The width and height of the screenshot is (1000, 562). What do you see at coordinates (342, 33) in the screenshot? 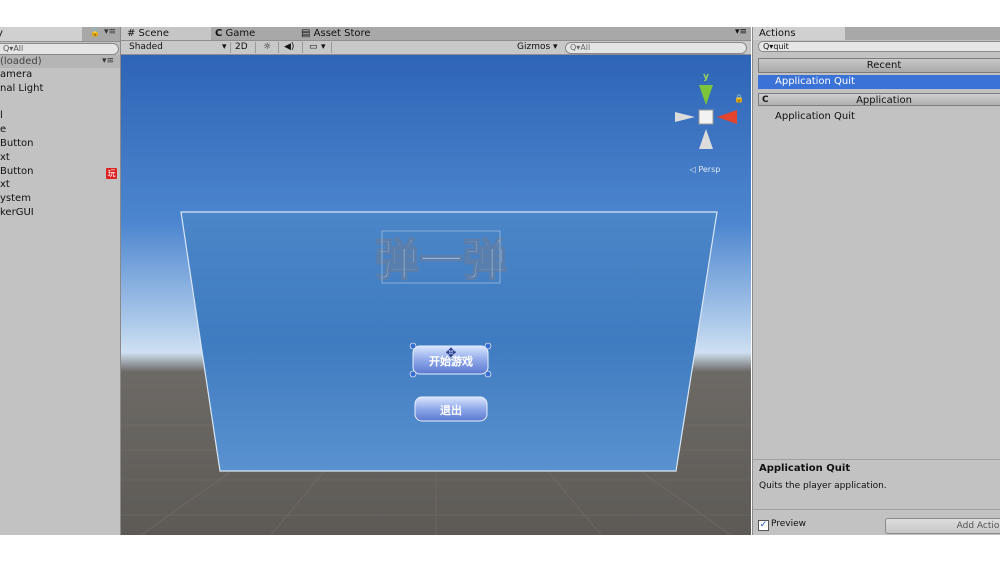
I see `tab-asset-store-label: Asset Store` at bounding box center [342, 33].